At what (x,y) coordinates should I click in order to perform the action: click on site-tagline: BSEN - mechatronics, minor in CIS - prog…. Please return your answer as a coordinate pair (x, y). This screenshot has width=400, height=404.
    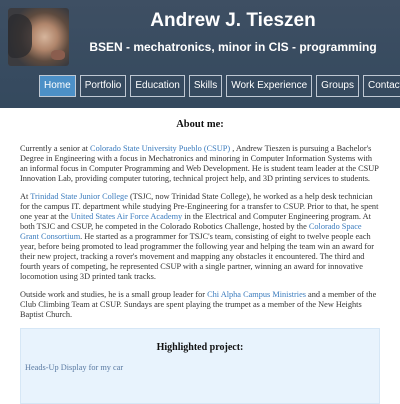
    Looking at the image, I should click on (233, 47).